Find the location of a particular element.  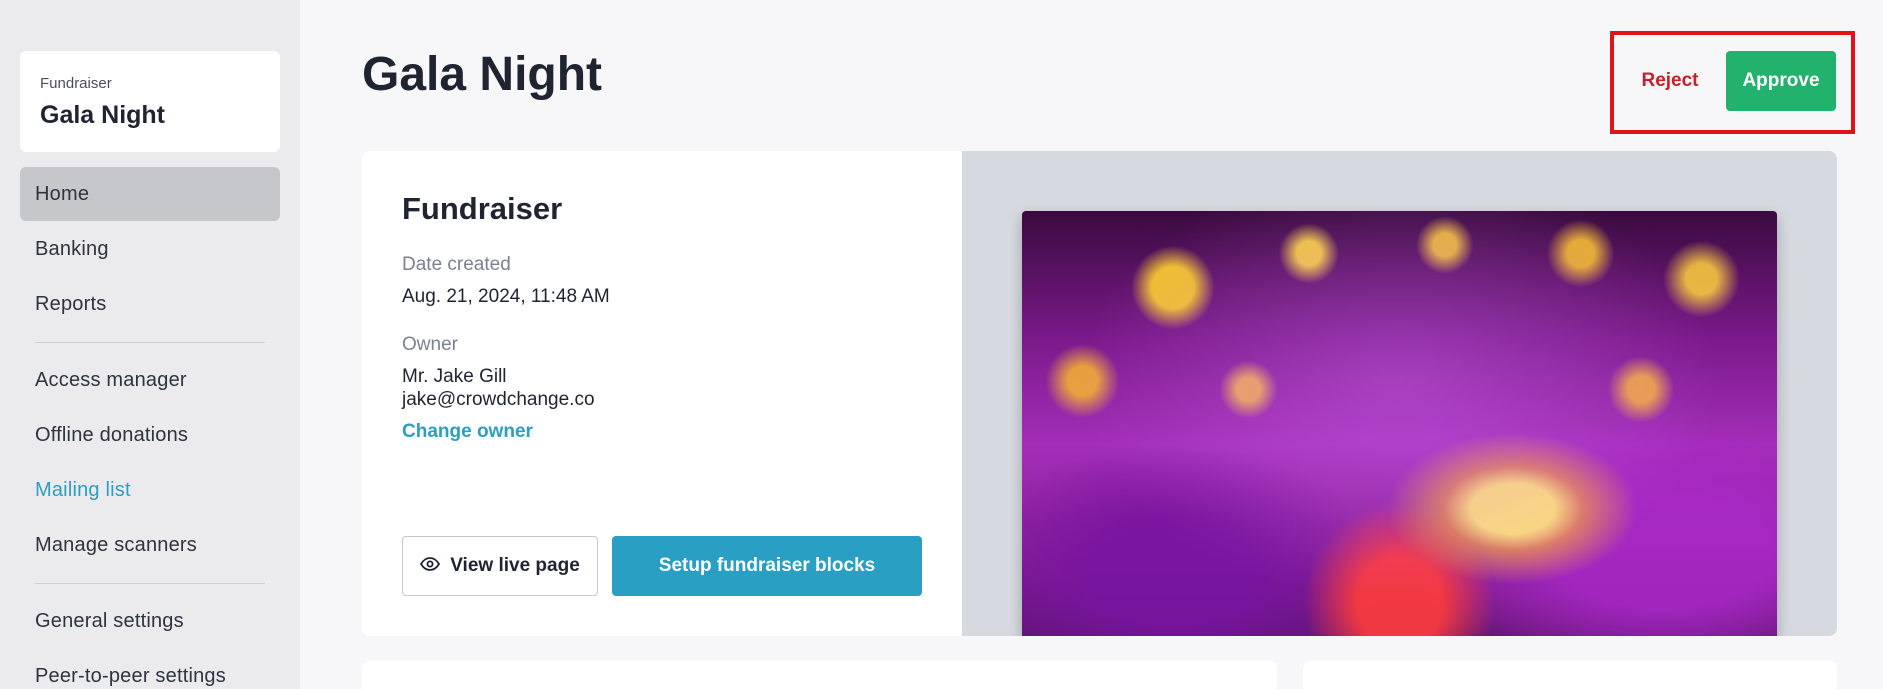

approve-button: Approve is located at coordinates (1781, 81).